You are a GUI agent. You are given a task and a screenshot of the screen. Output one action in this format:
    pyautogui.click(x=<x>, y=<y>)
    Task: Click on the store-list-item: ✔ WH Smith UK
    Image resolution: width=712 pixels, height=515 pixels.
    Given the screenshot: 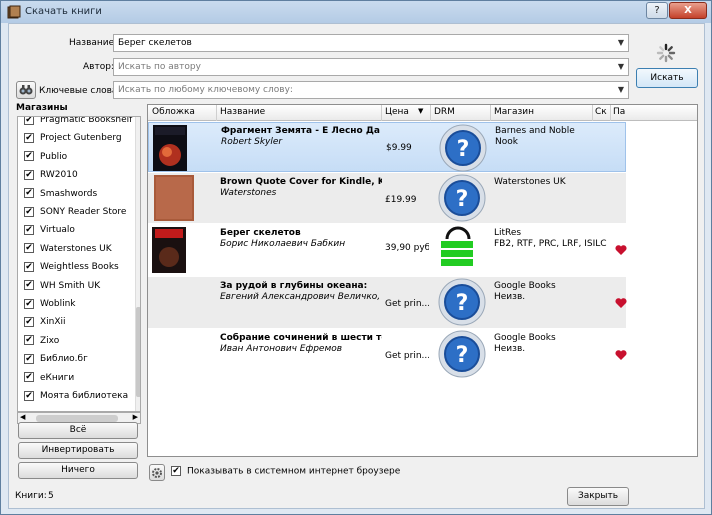 What is the action you would take?
    pyautogui.click(x=62, y=288)
    